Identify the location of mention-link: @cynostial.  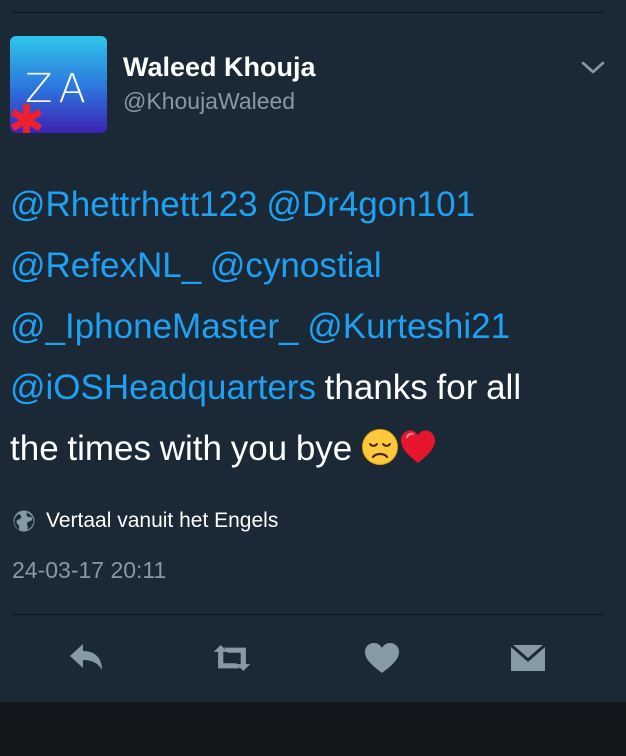
(296, 265).